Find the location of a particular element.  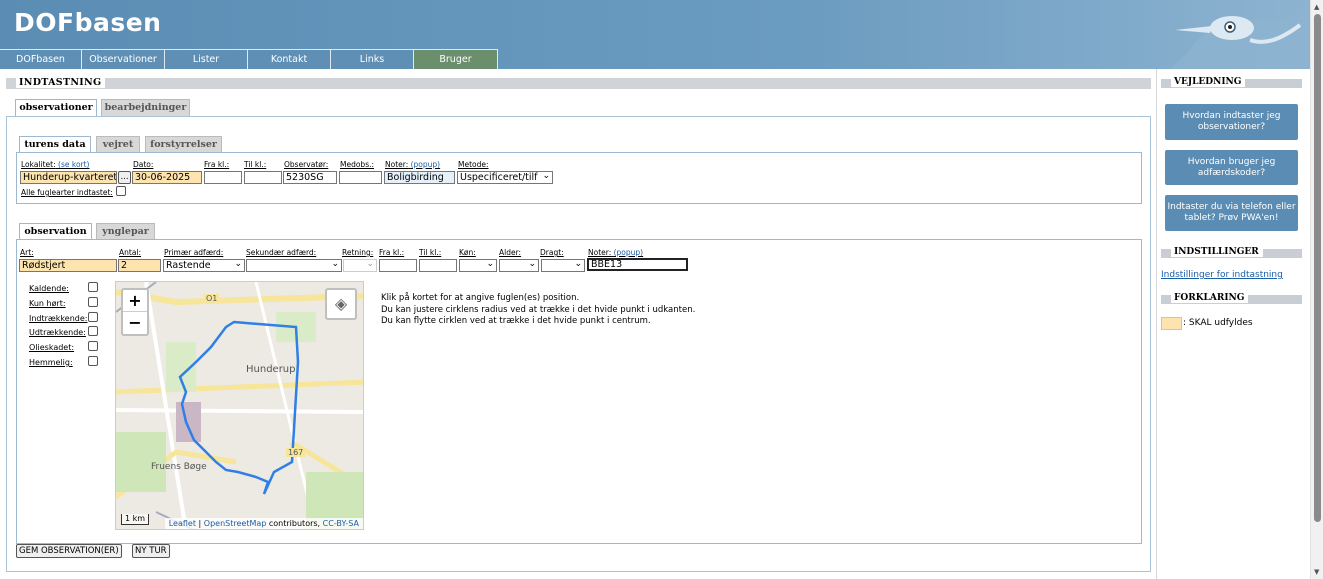

map-road-167: 167 is located at coordinates (296, 452).